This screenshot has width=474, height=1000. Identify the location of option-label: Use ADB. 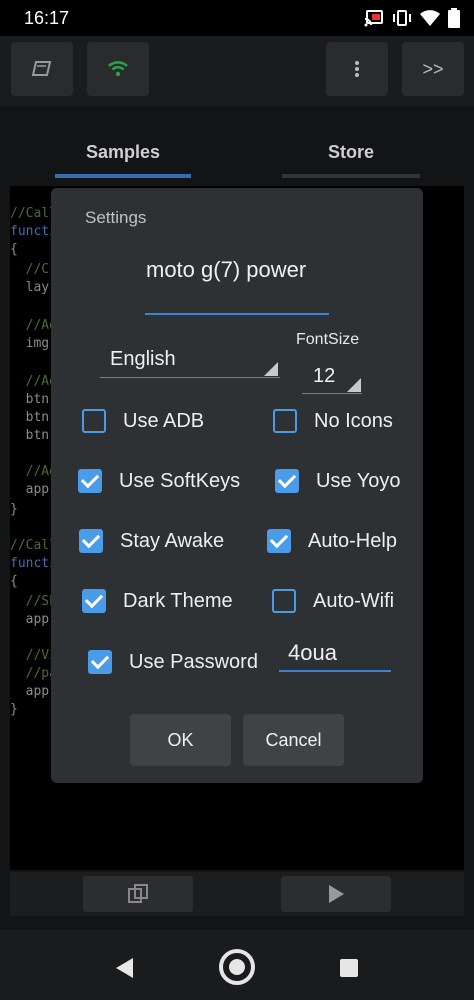
(164, 420).